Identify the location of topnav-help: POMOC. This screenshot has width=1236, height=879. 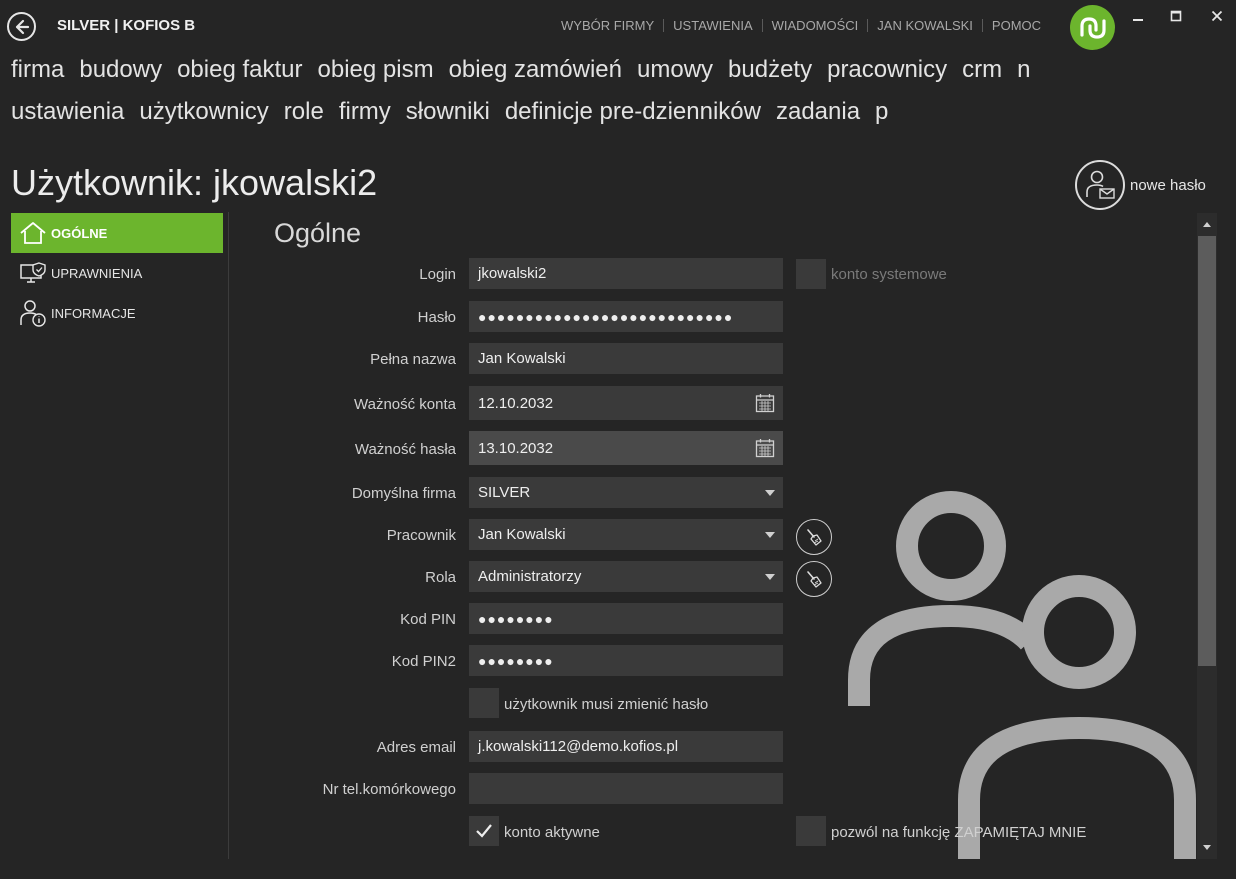
(1016, 25).